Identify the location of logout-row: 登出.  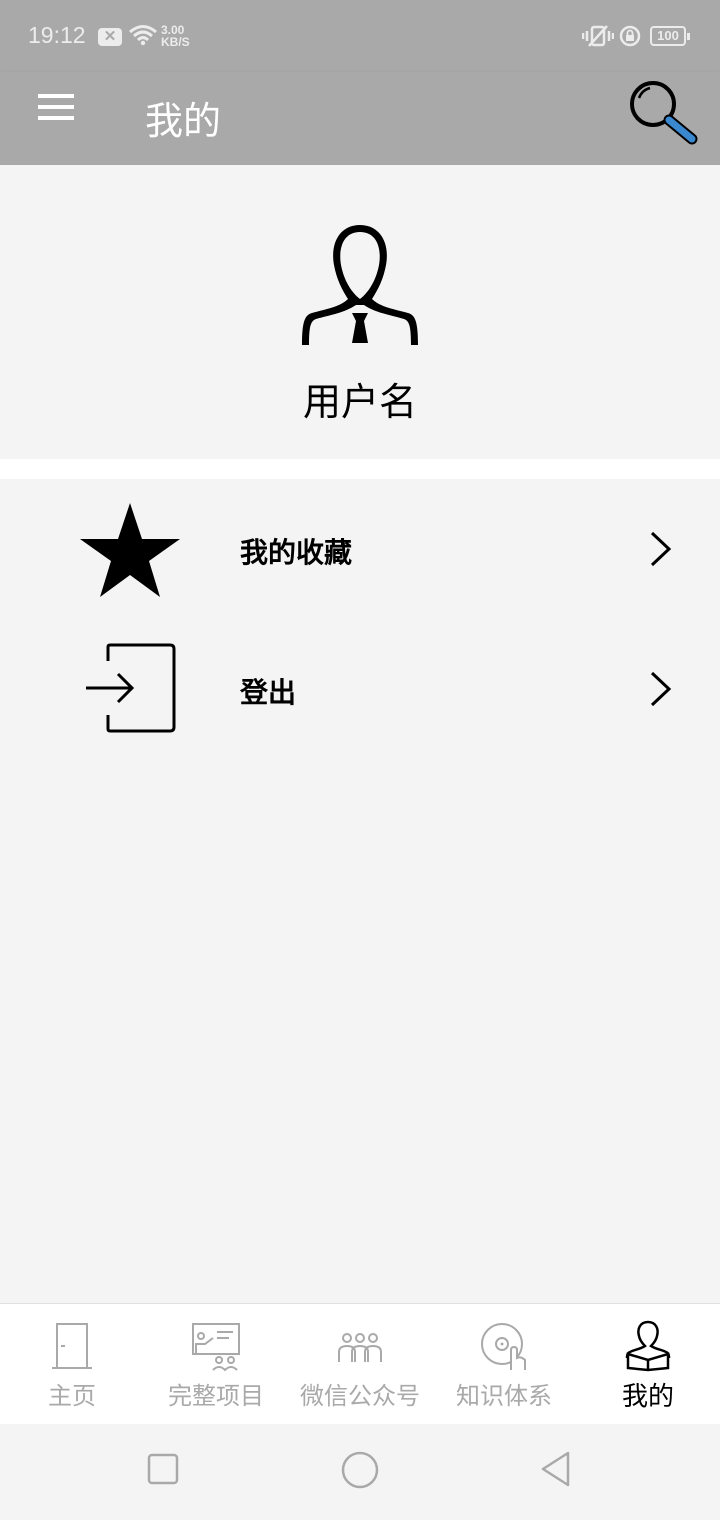
(360, 689).